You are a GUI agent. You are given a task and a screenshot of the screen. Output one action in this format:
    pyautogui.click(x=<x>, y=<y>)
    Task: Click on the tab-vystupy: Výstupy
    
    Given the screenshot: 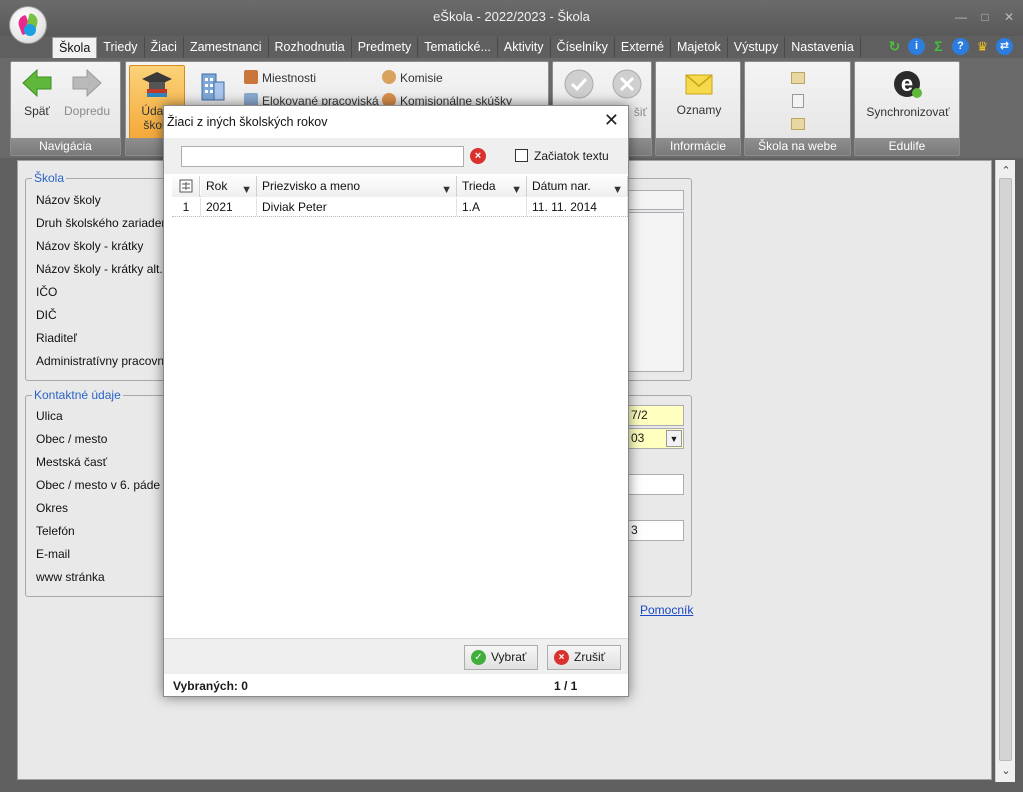 What is the action you would take?
    pyautogui.click(x=757, y=47)
    